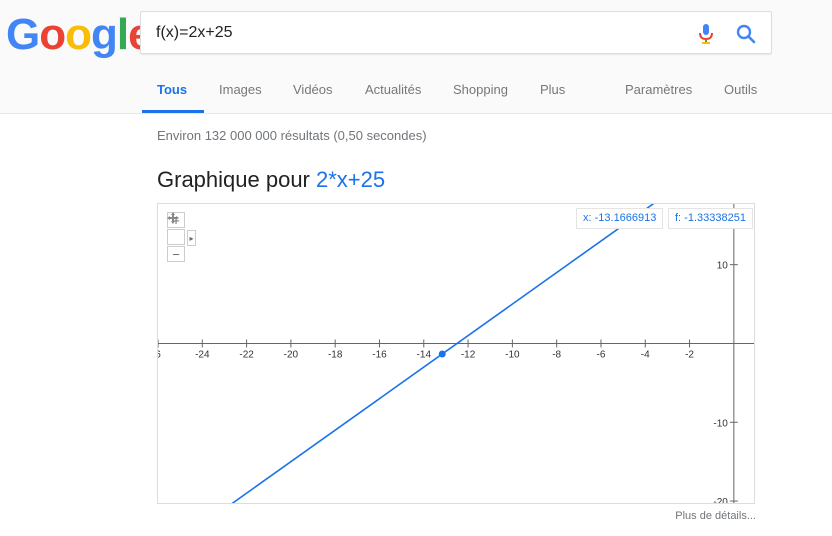 This screenshot has width=832, height=536. Describe the element at coordinates (740, 89) in the screenshot. I see `tab-outils: Outils` at that location.